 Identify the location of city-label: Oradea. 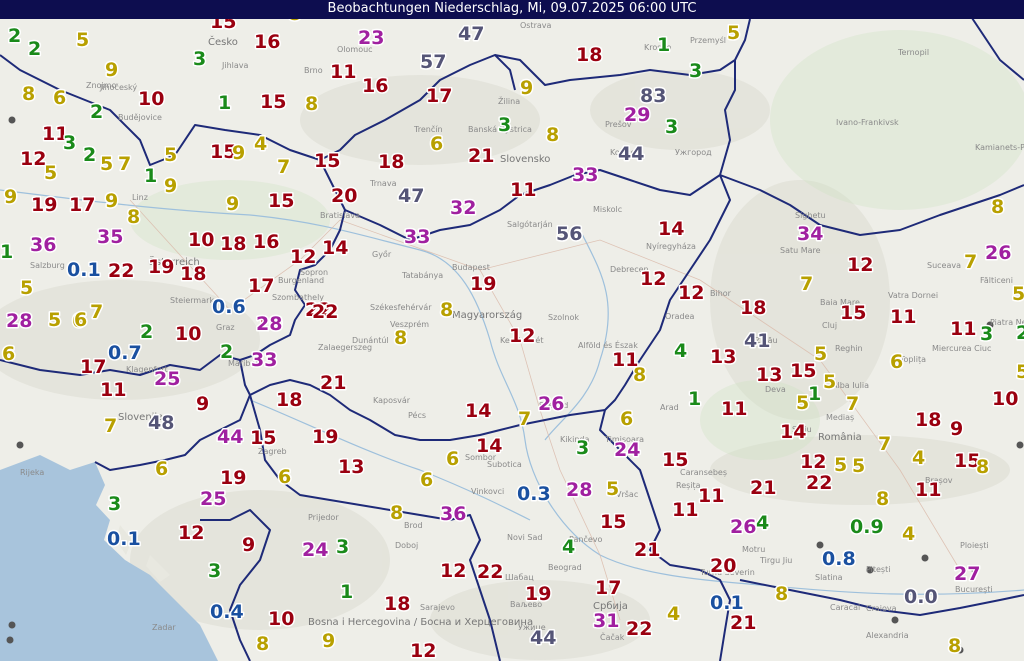
(679, 316).